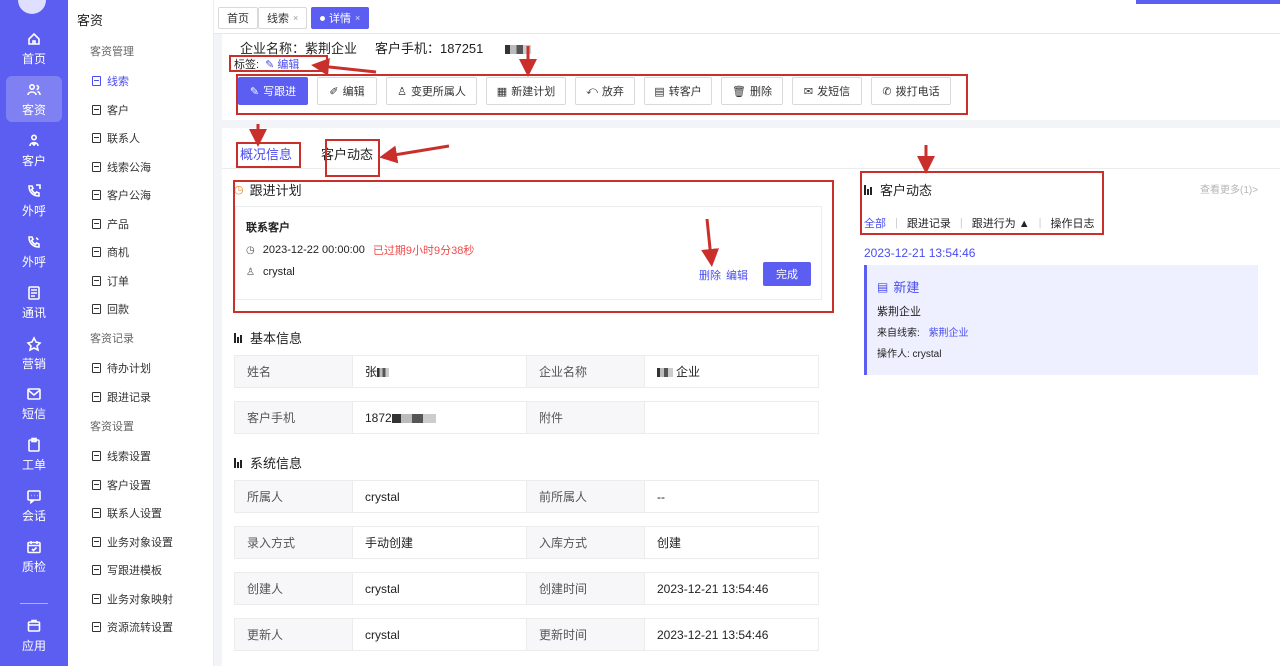 The height and width of the screenshot is (666, 1280). What do you see at coordinates (34, 505) in the screenshot?
I see `rail-item-9: 会话` at bounding box center [34, 505].